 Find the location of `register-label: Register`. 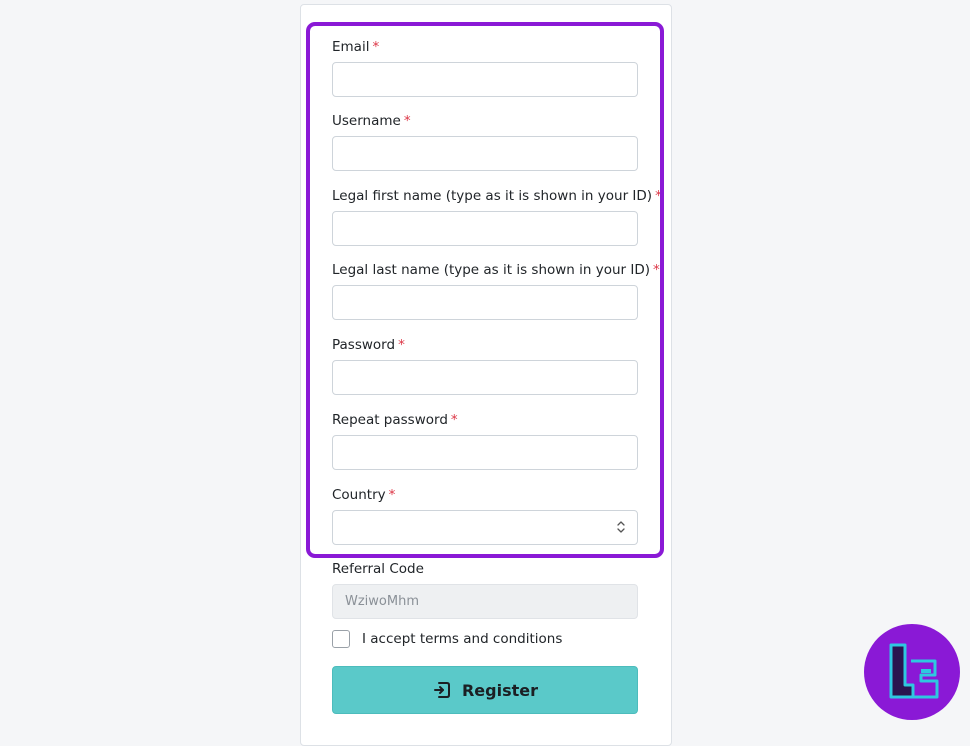

register-label: Register is located at coordinates (500, 690).